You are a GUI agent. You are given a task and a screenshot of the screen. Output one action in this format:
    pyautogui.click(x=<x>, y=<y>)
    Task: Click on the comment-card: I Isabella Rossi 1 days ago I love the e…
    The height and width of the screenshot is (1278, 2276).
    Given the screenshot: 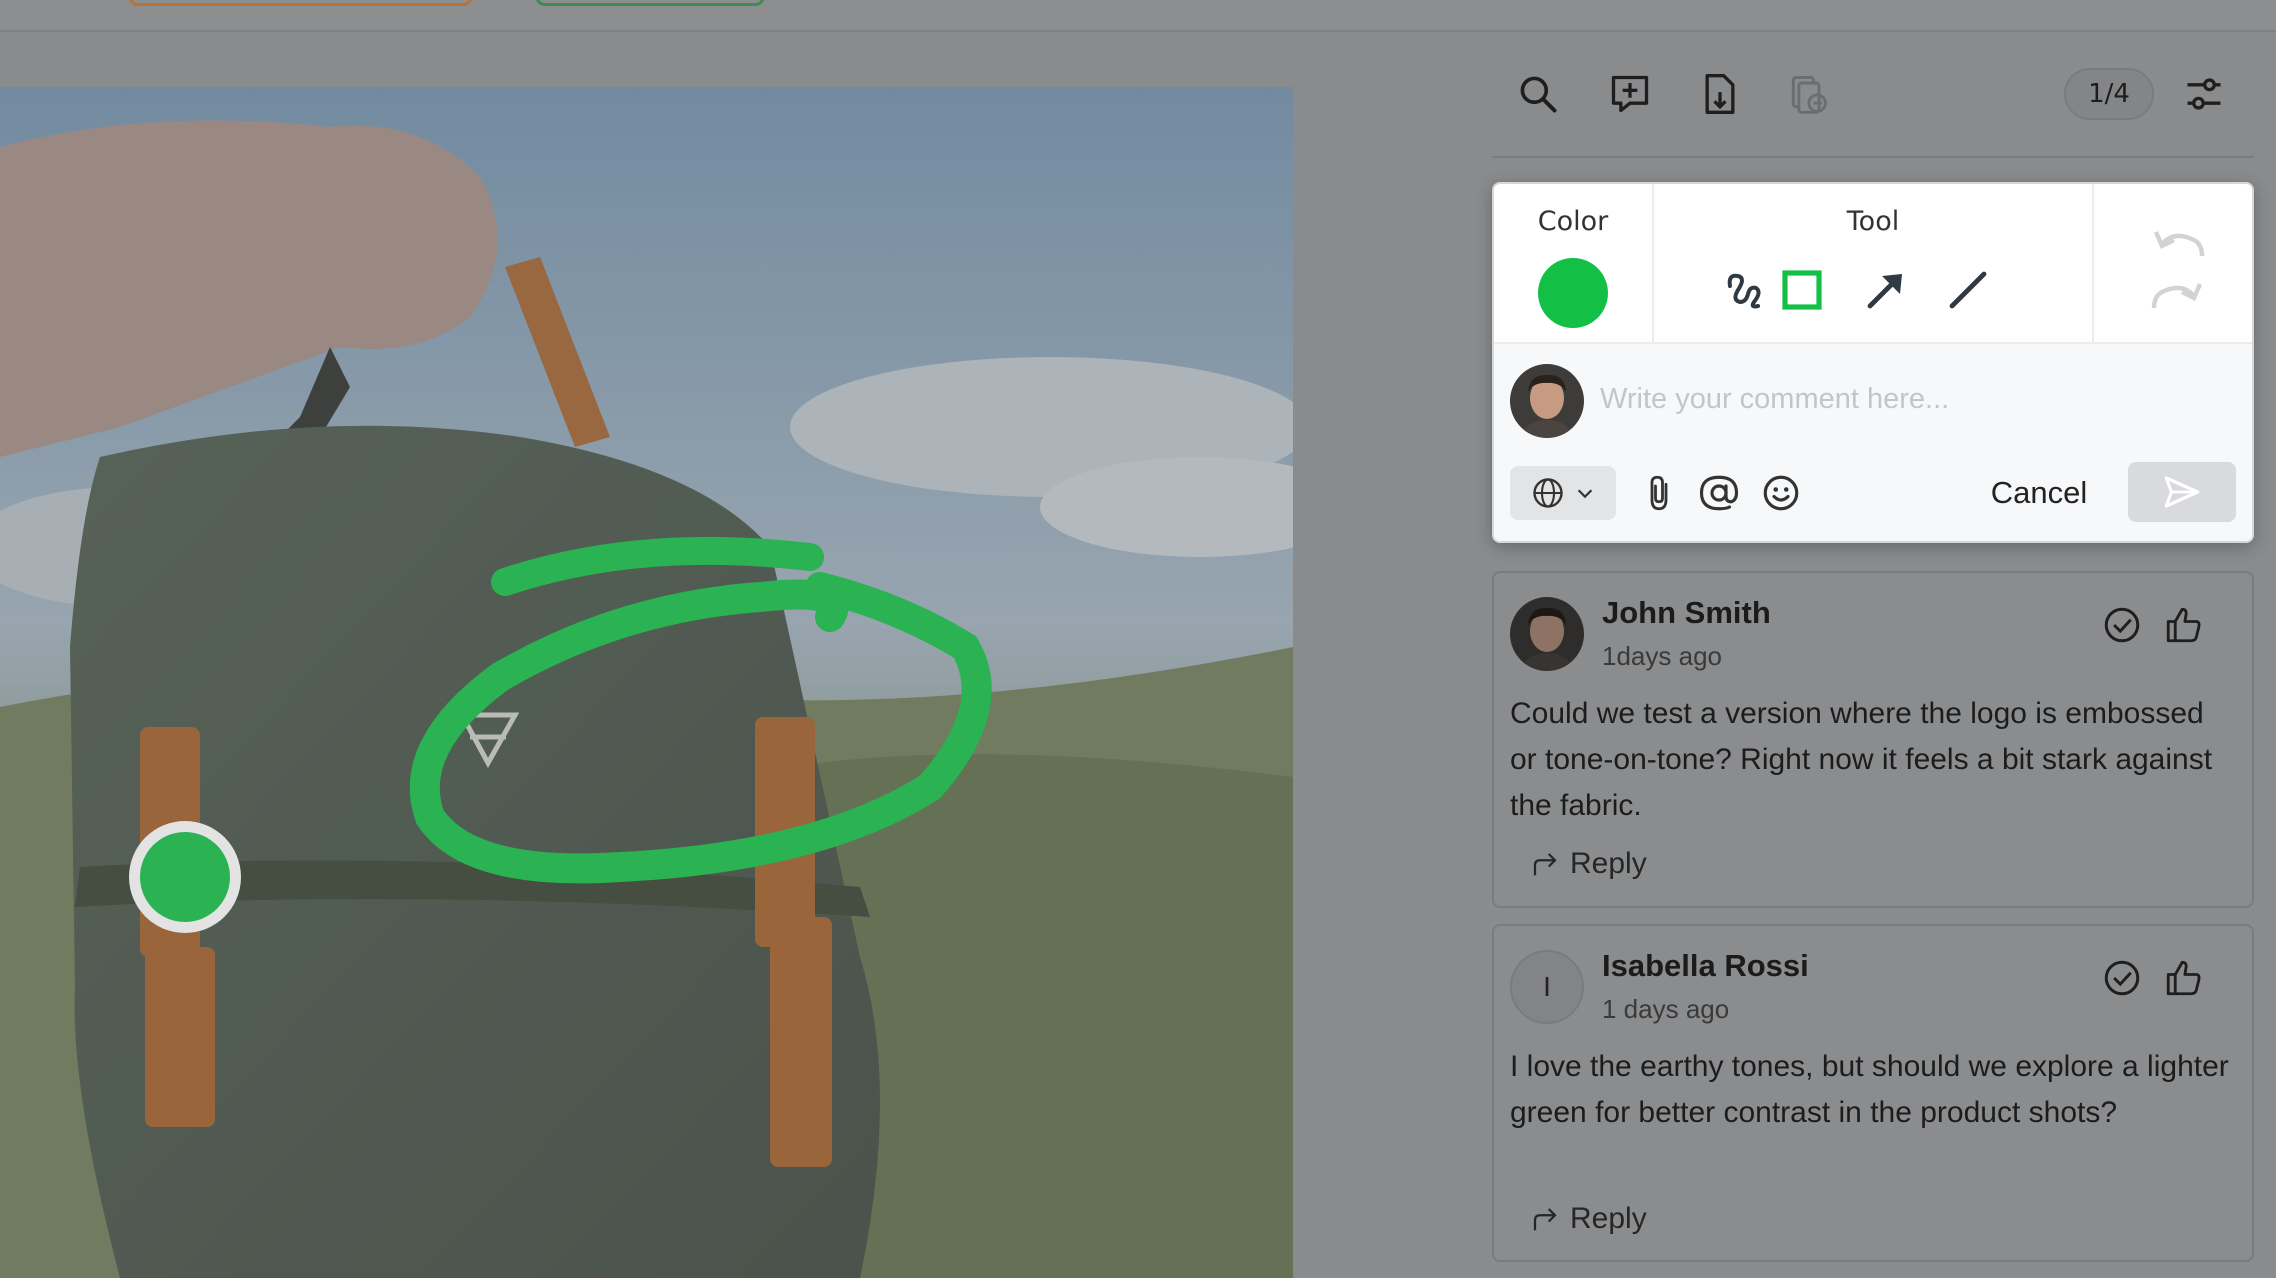 What is the action you would take?
    pyautogui.click(x=1873, y=1093)
    